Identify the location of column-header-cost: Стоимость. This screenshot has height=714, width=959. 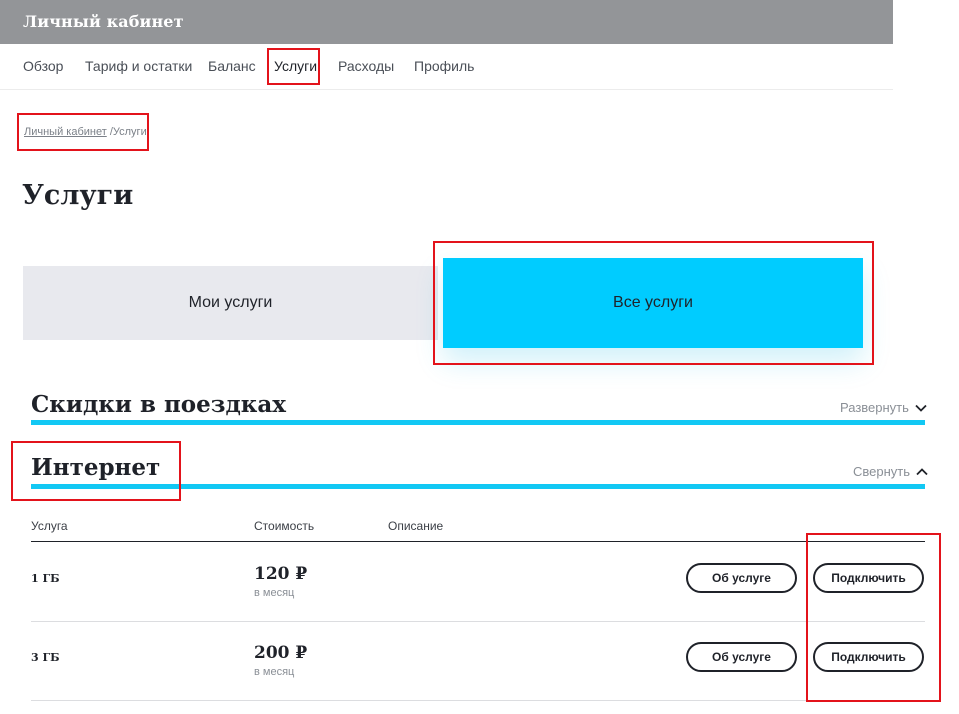
(284, 526).